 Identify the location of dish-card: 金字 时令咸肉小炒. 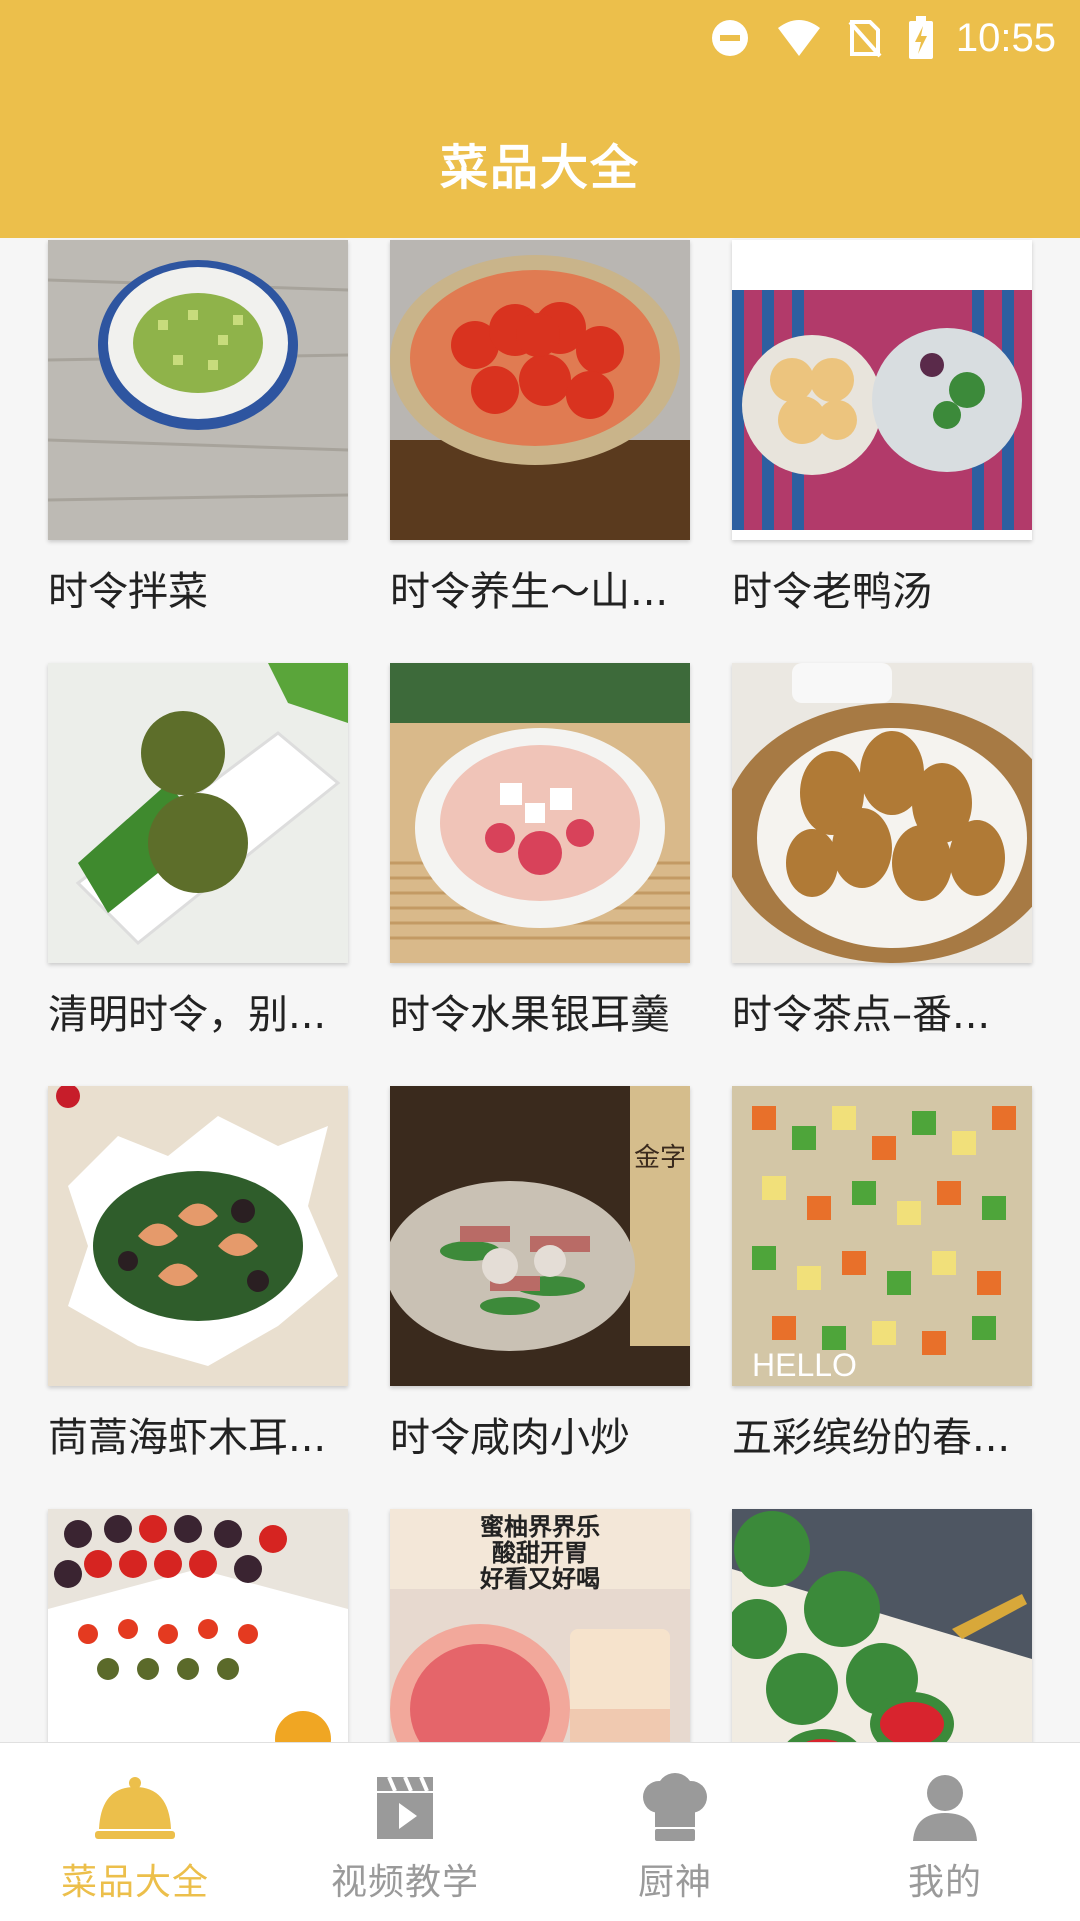
(540, 1274).